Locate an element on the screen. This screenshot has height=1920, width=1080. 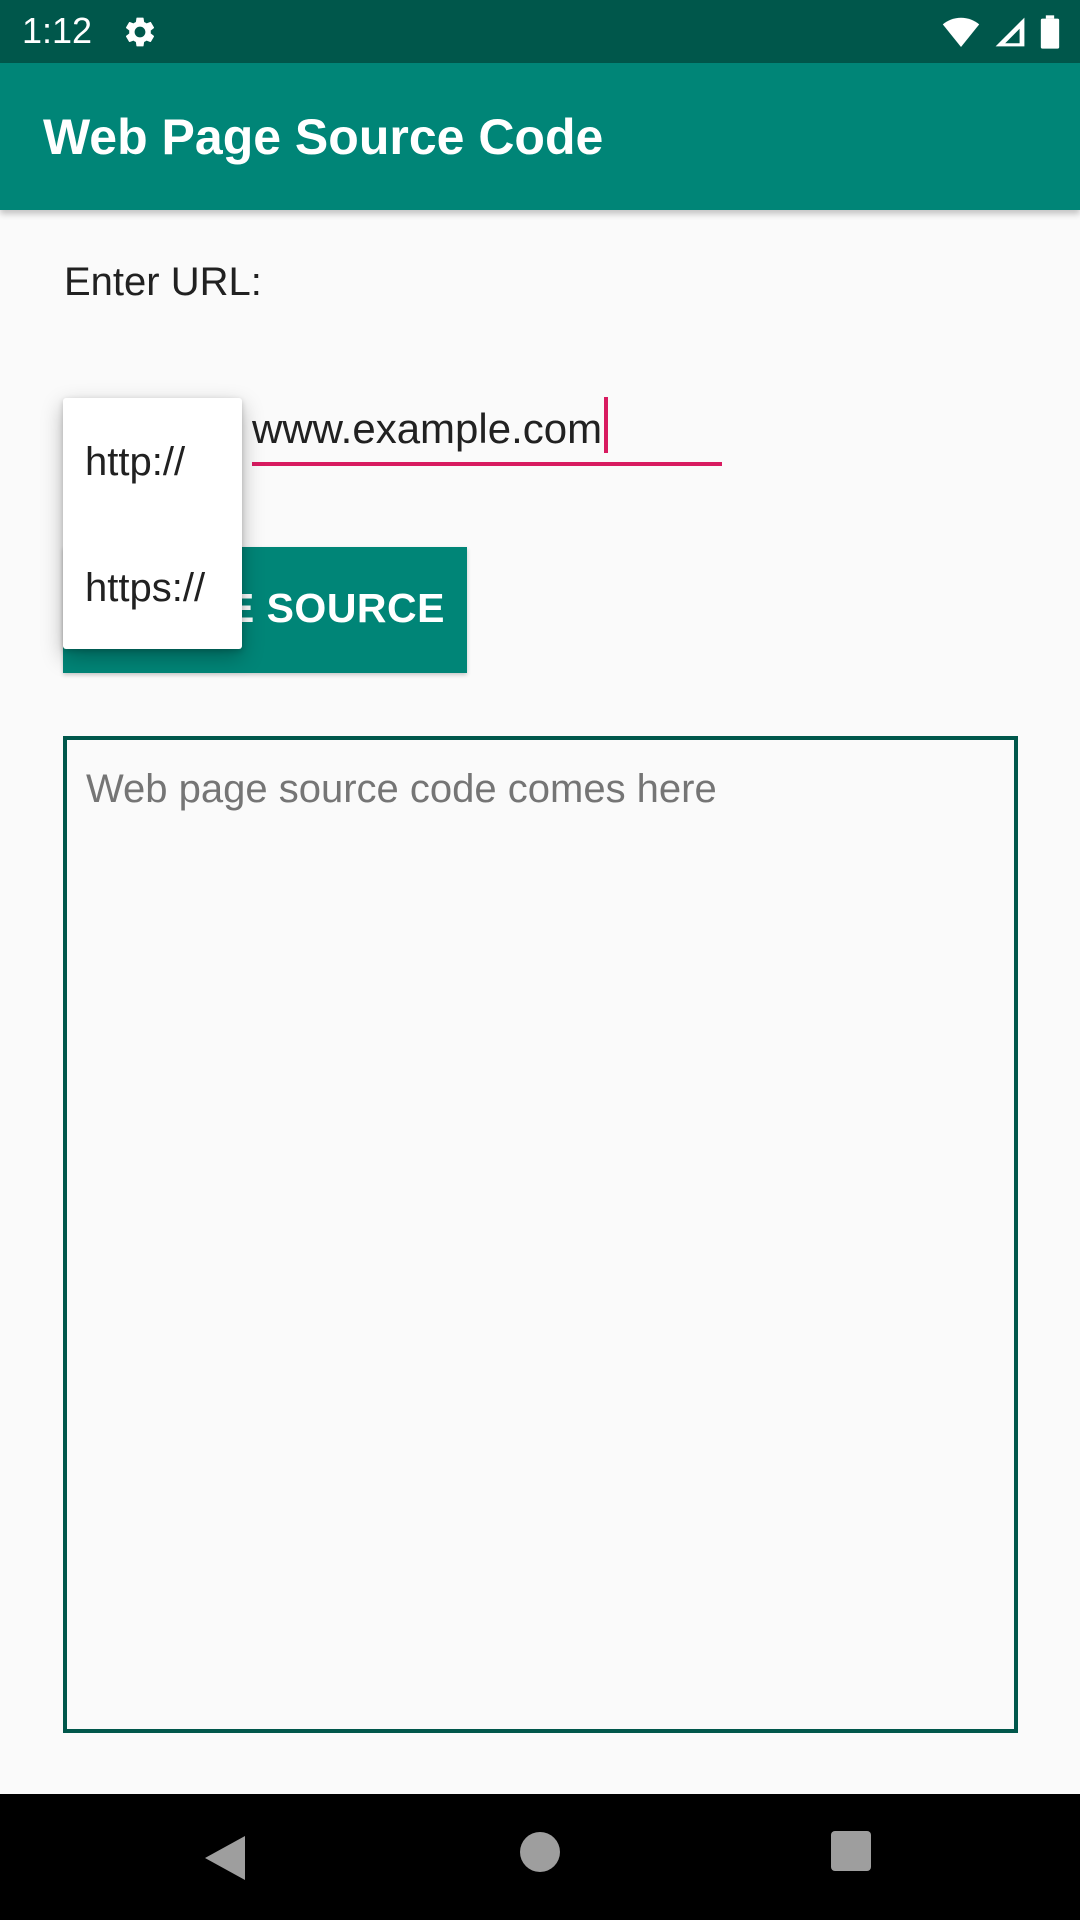
protocol-option-https: https:// is located at coordinates (152, 587).